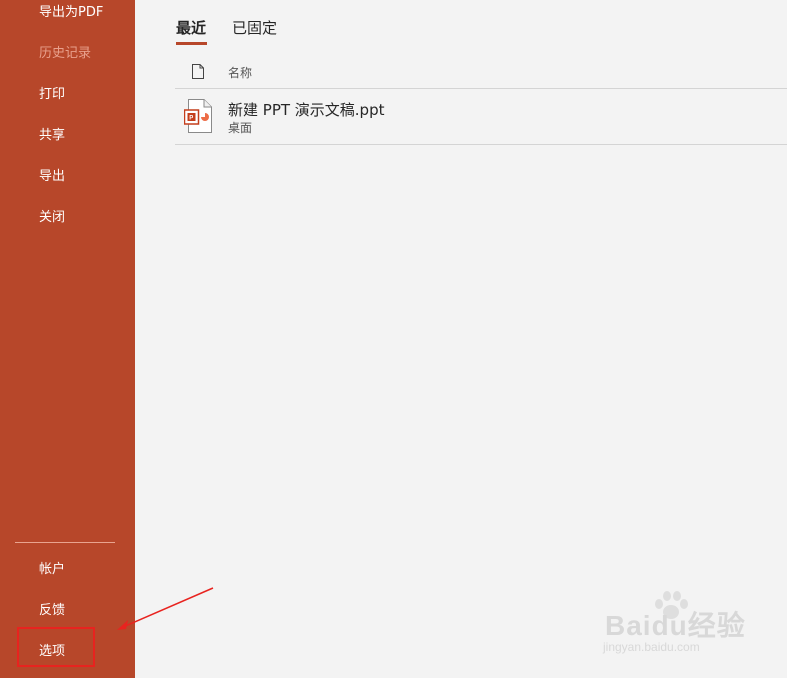 The height and width of the screenshot is (678, 787). Describe the element at coordinates (52, 570) in the screenshot. I see `sidebar-item-account: 帐户` at that location.